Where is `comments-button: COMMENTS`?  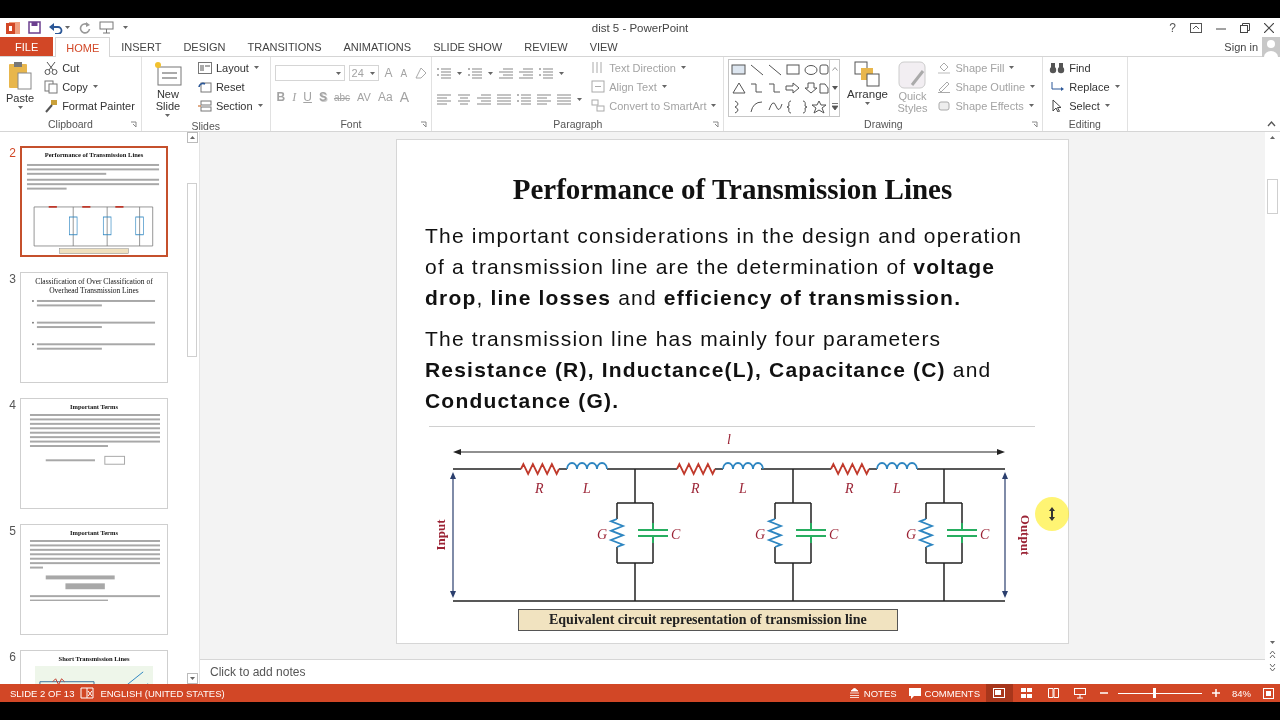 comments-button: COMMENTS is located at coordinates (944, 693).